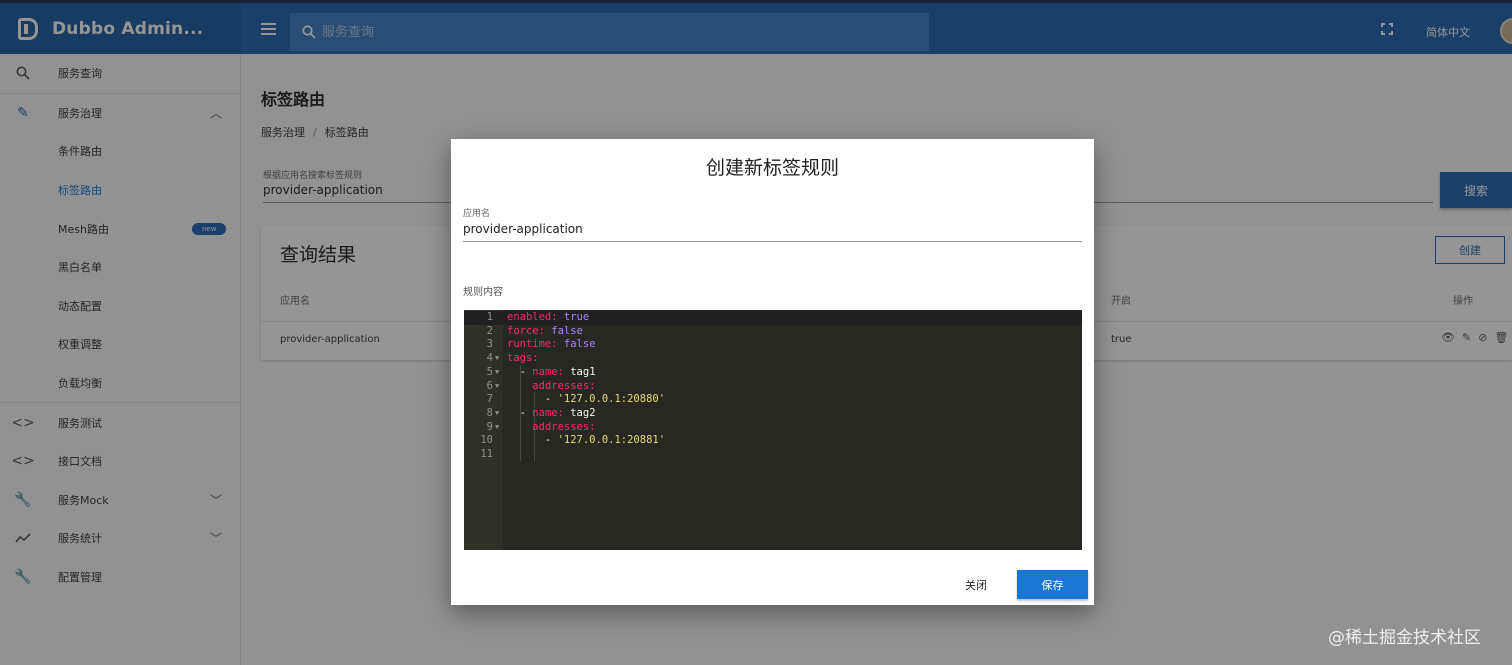 This screenshot has width=1512, height=665. Describe the element at coordinates (1404, 638) in the screenshot. I see `watermark: @稀土掘金技术社区` at that location.